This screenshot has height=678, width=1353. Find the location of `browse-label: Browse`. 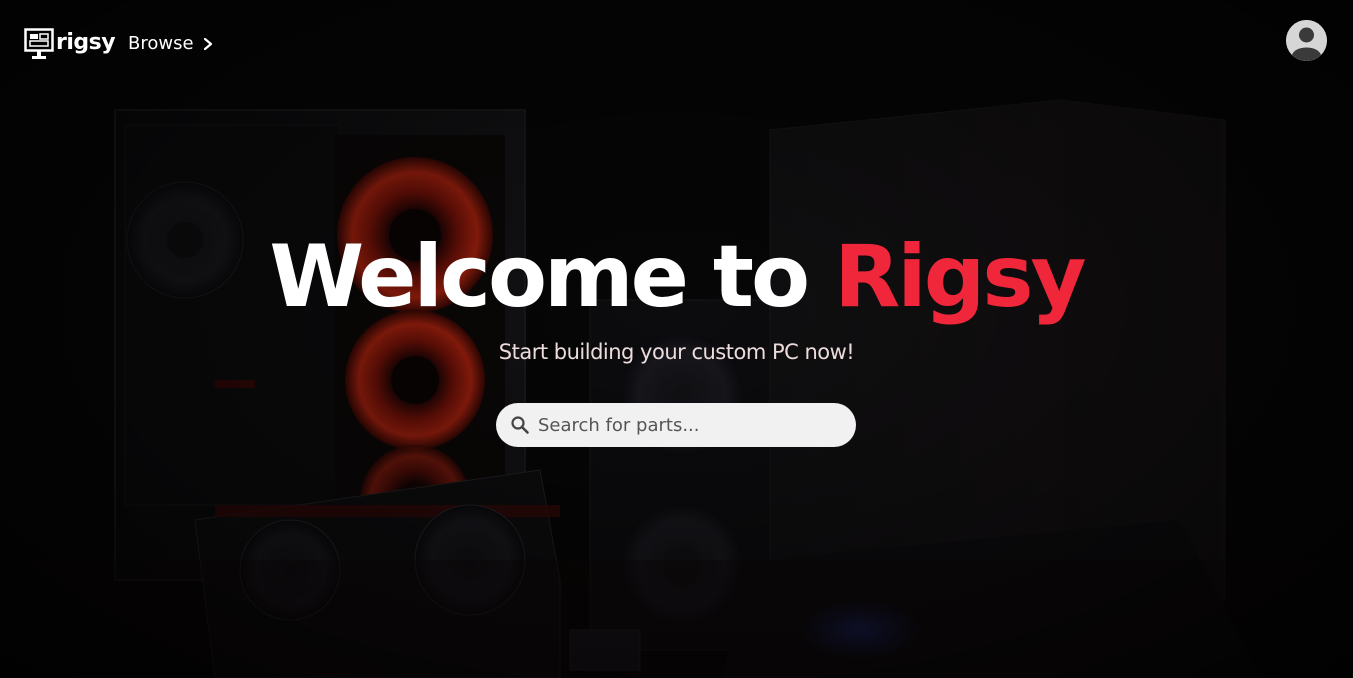

browse-label: Browse is located at coordinates (161, 43).